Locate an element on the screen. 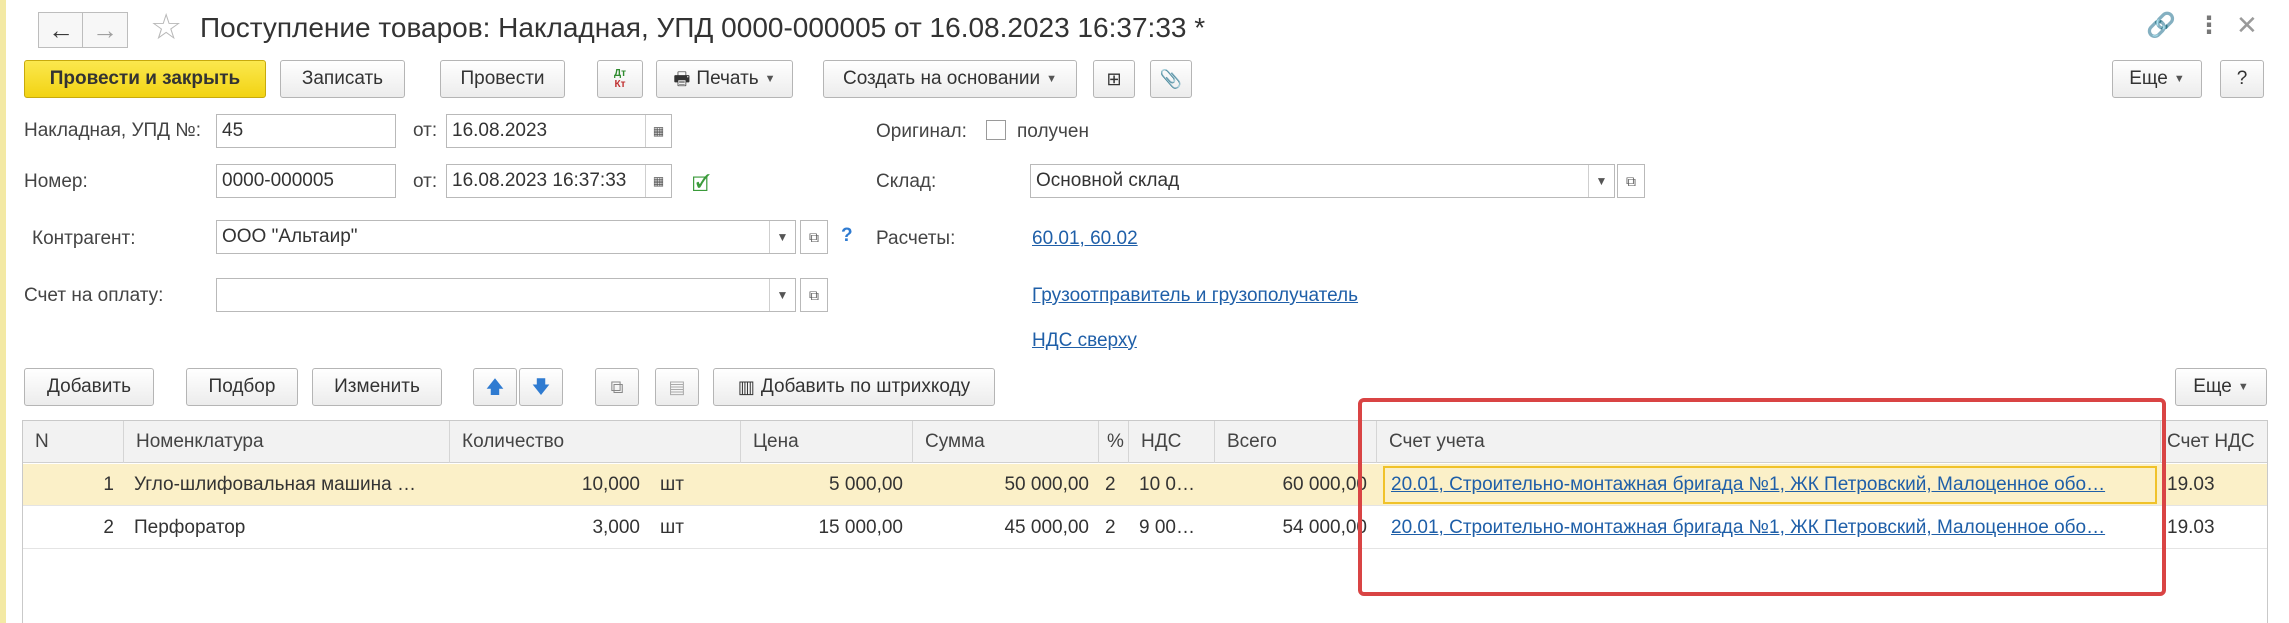 The width and height of the screenshot is (2289, 623). print-button: 🖶 Печать ▼ is located at coordinates (724, 79).